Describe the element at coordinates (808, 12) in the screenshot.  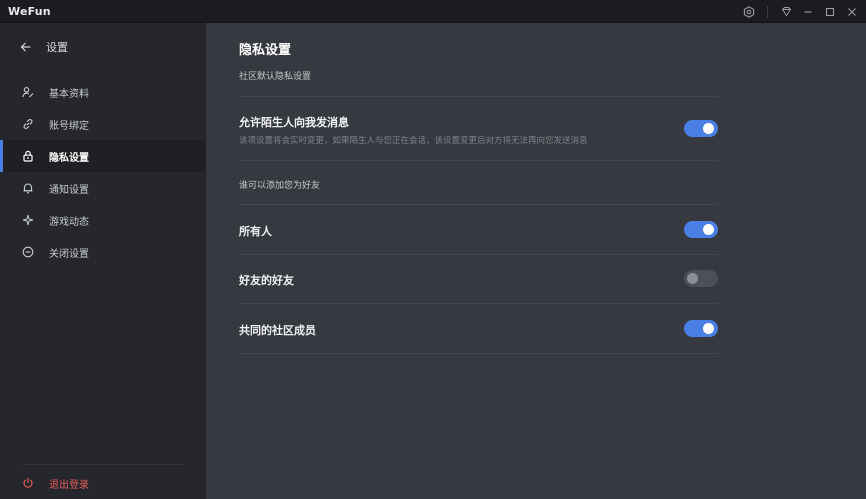
I see `minimize-icon` at that location.